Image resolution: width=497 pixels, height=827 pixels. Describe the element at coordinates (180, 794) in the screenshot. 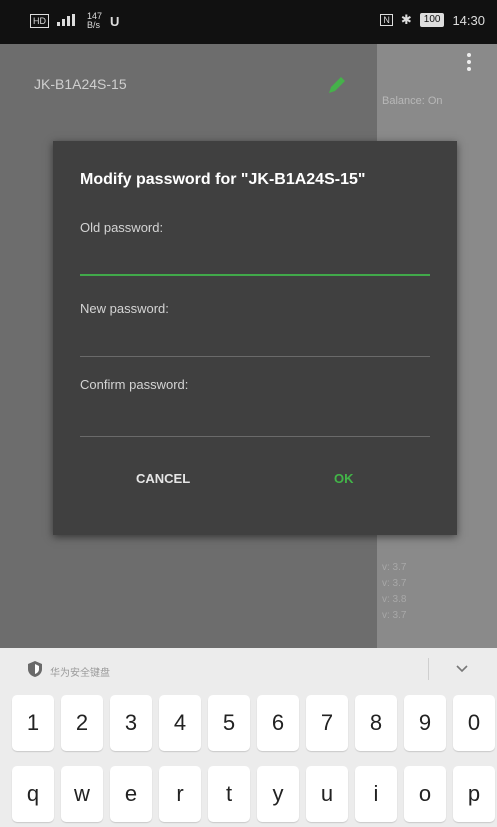

I see `key-r: r` at that location.